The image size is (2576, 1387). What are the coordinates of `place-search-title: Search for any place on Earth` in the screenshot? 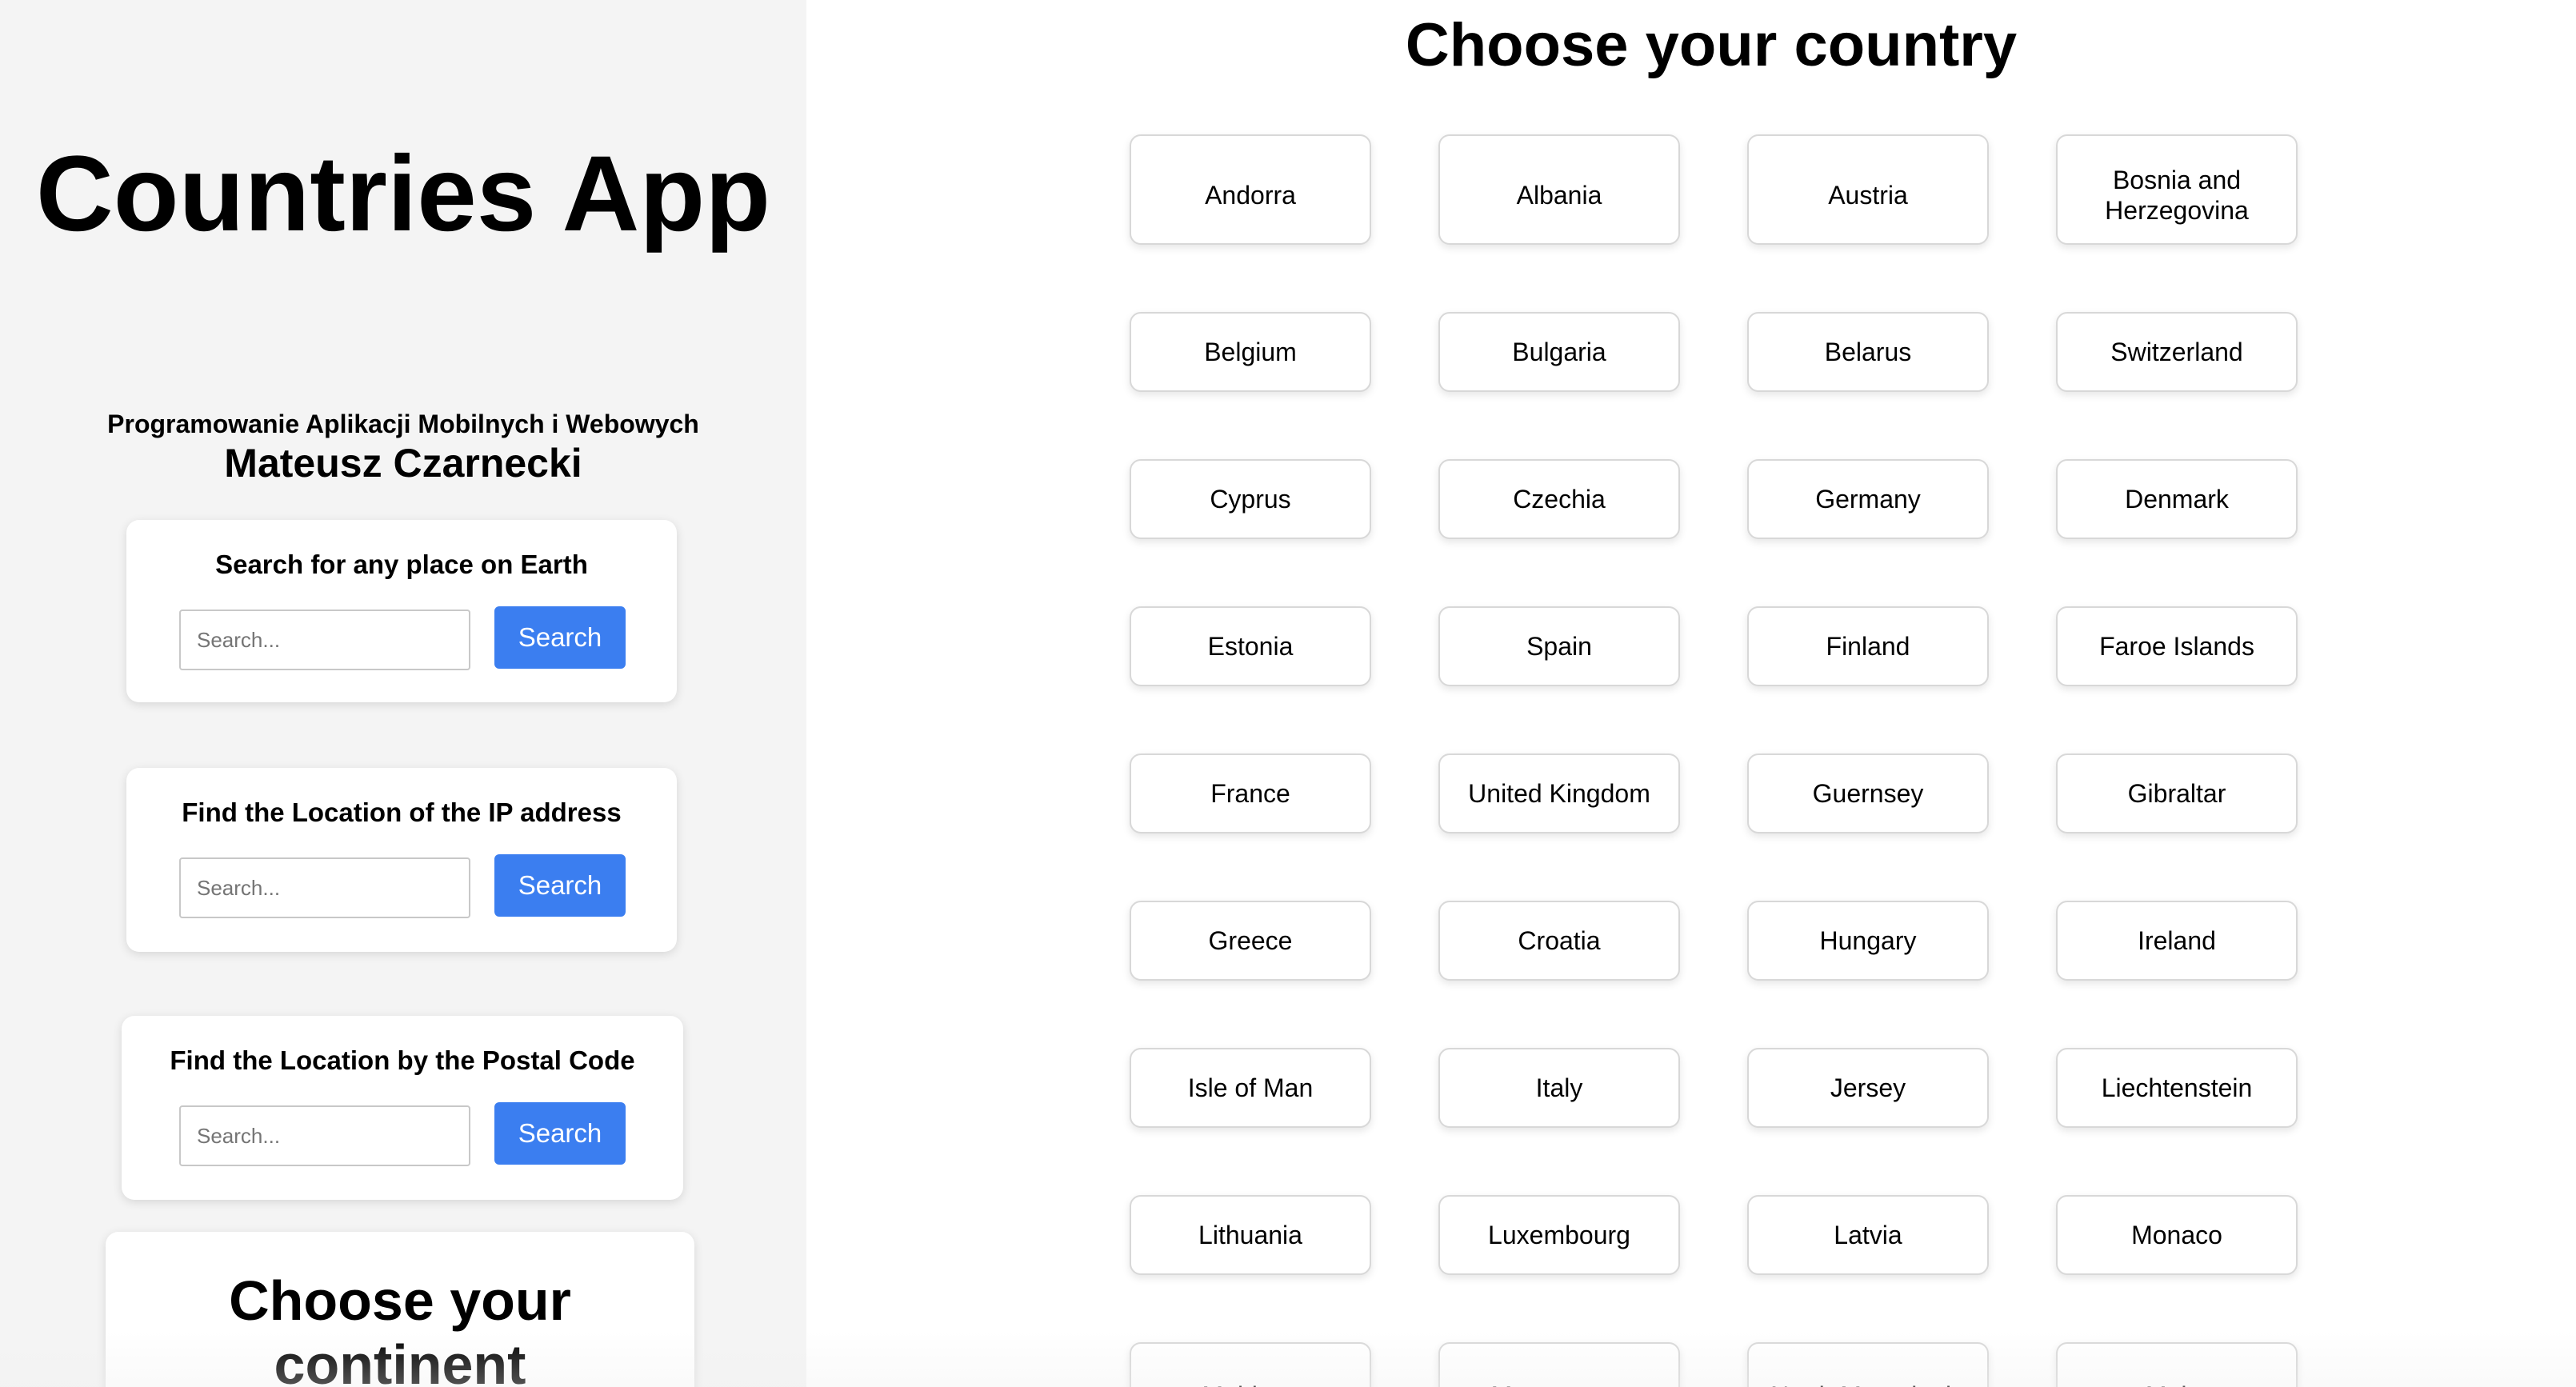 It's located at (401, 564).